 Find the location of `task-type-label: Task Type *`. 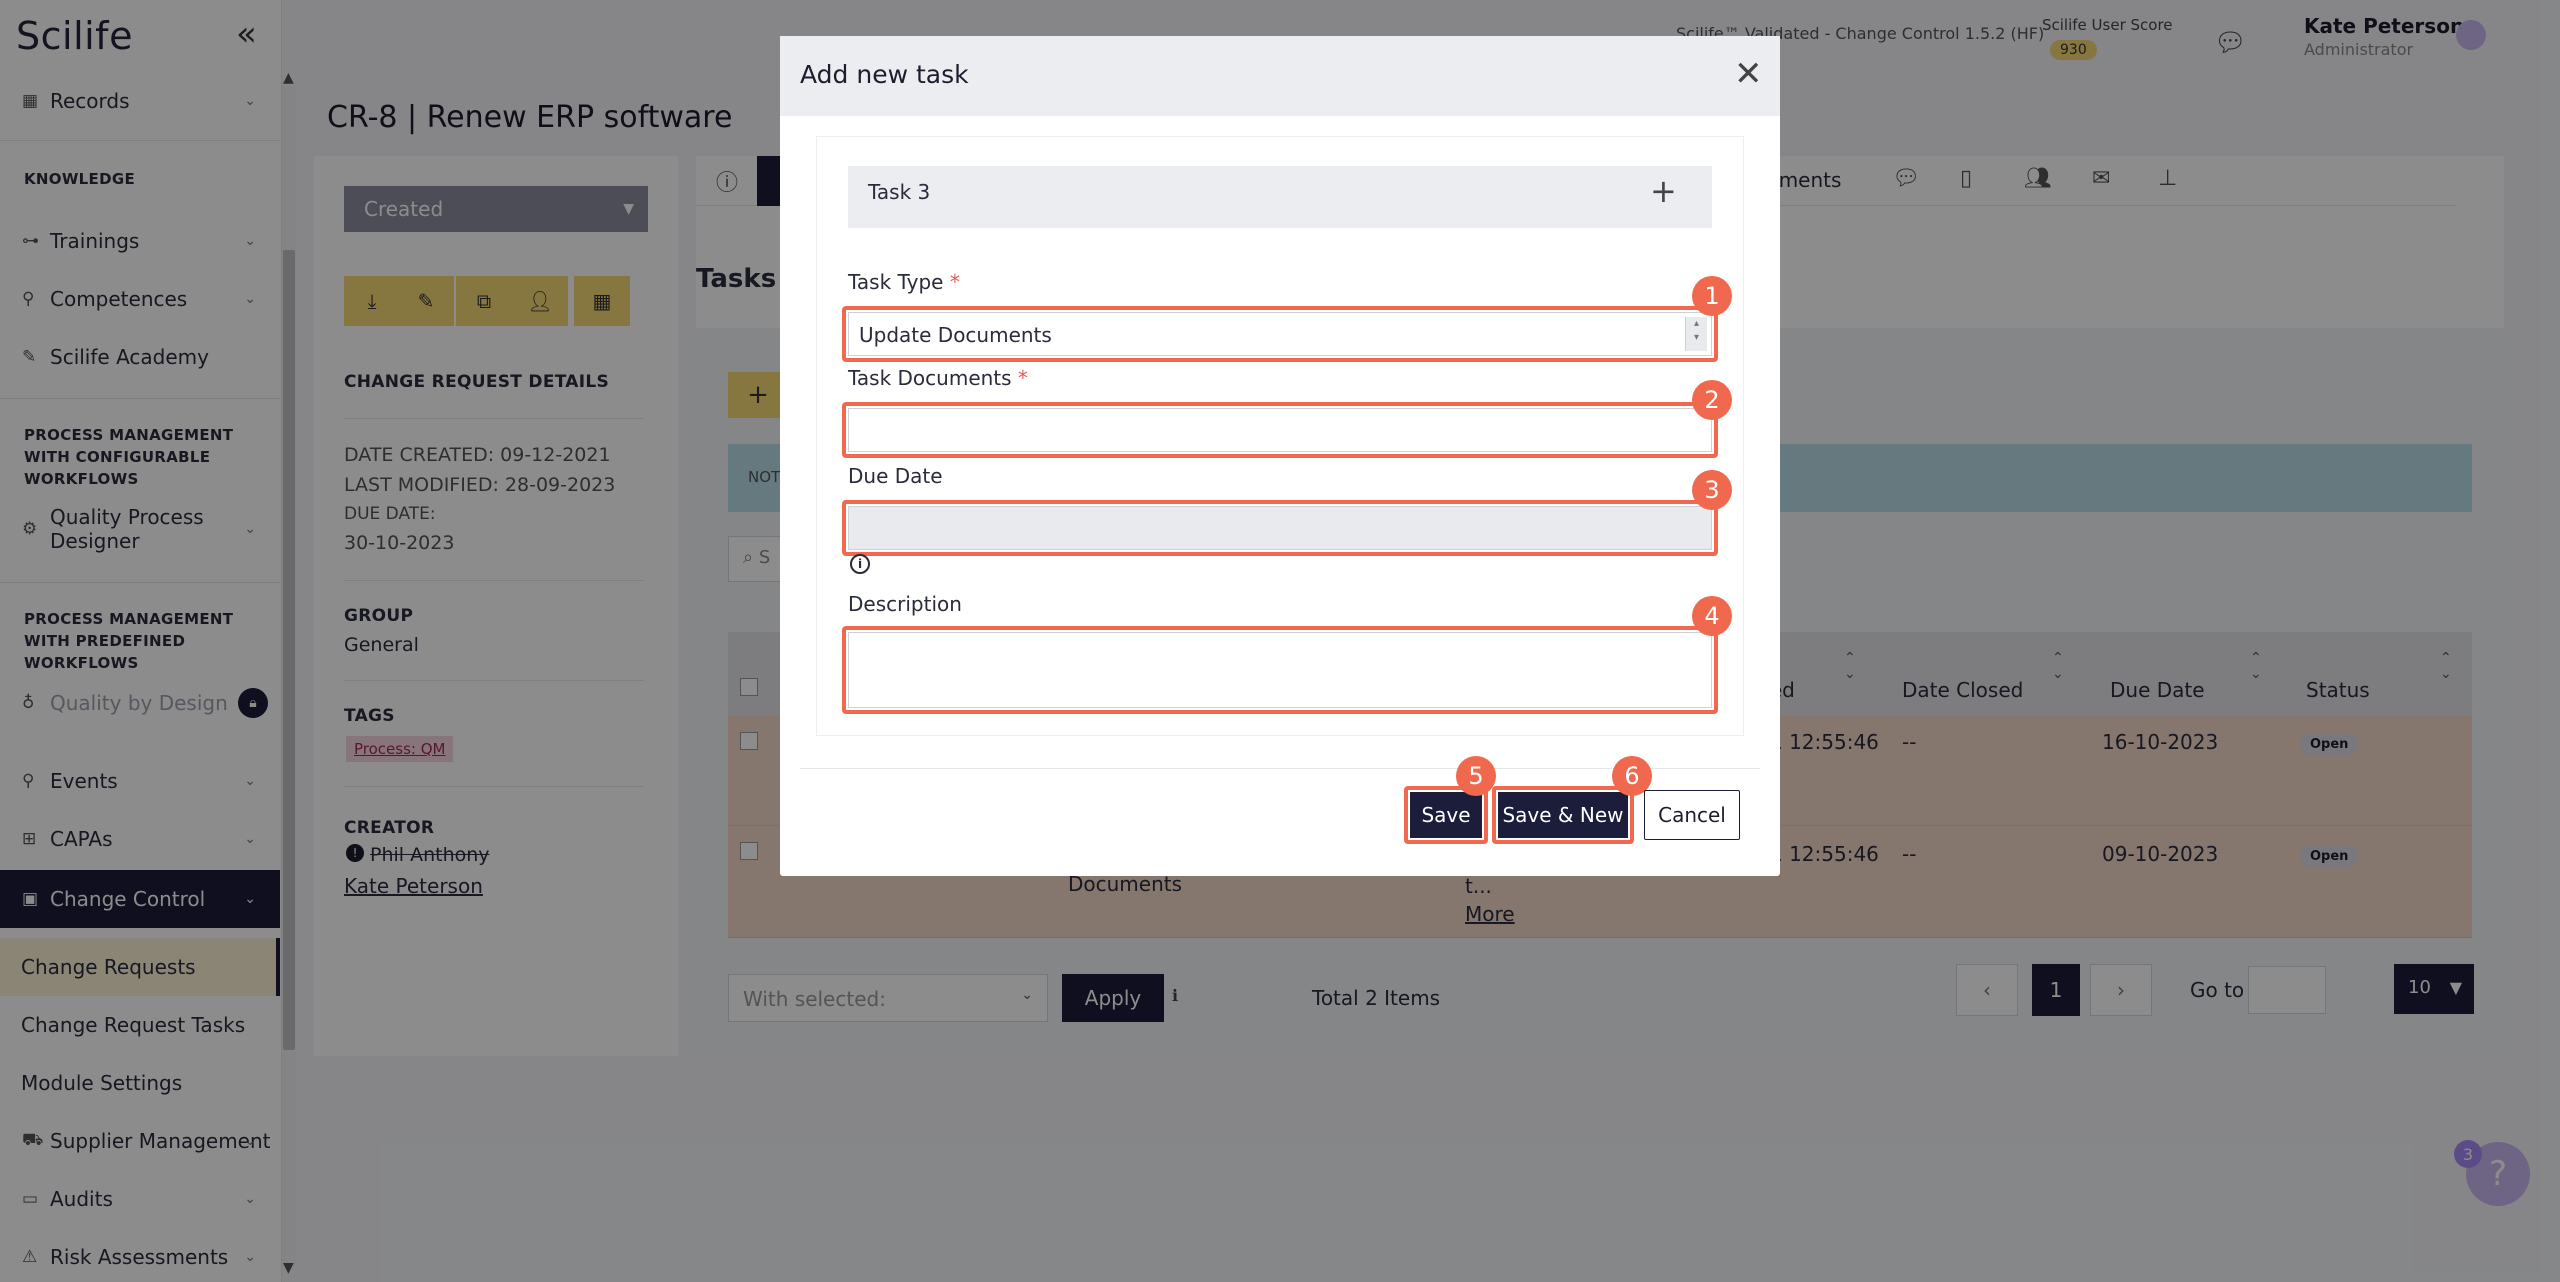

task-type-label: Task Type * is located at coordinates (904, 282).